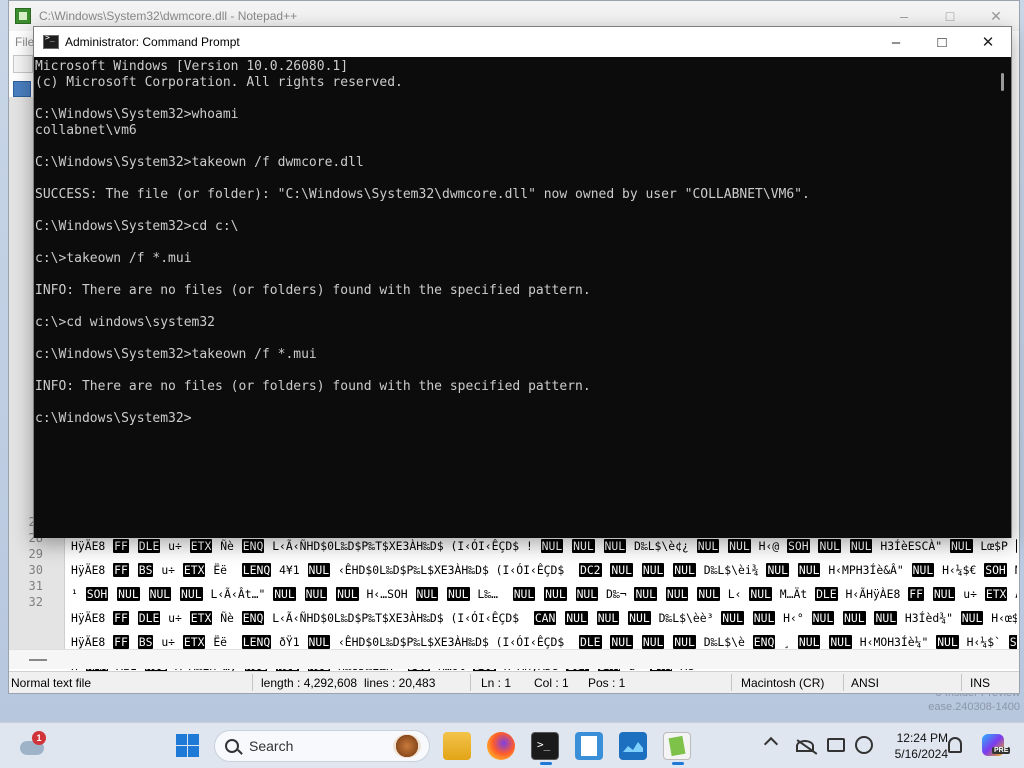  I want to click on console-line: C:\Windows\System32>whoami, so click(137, 114).